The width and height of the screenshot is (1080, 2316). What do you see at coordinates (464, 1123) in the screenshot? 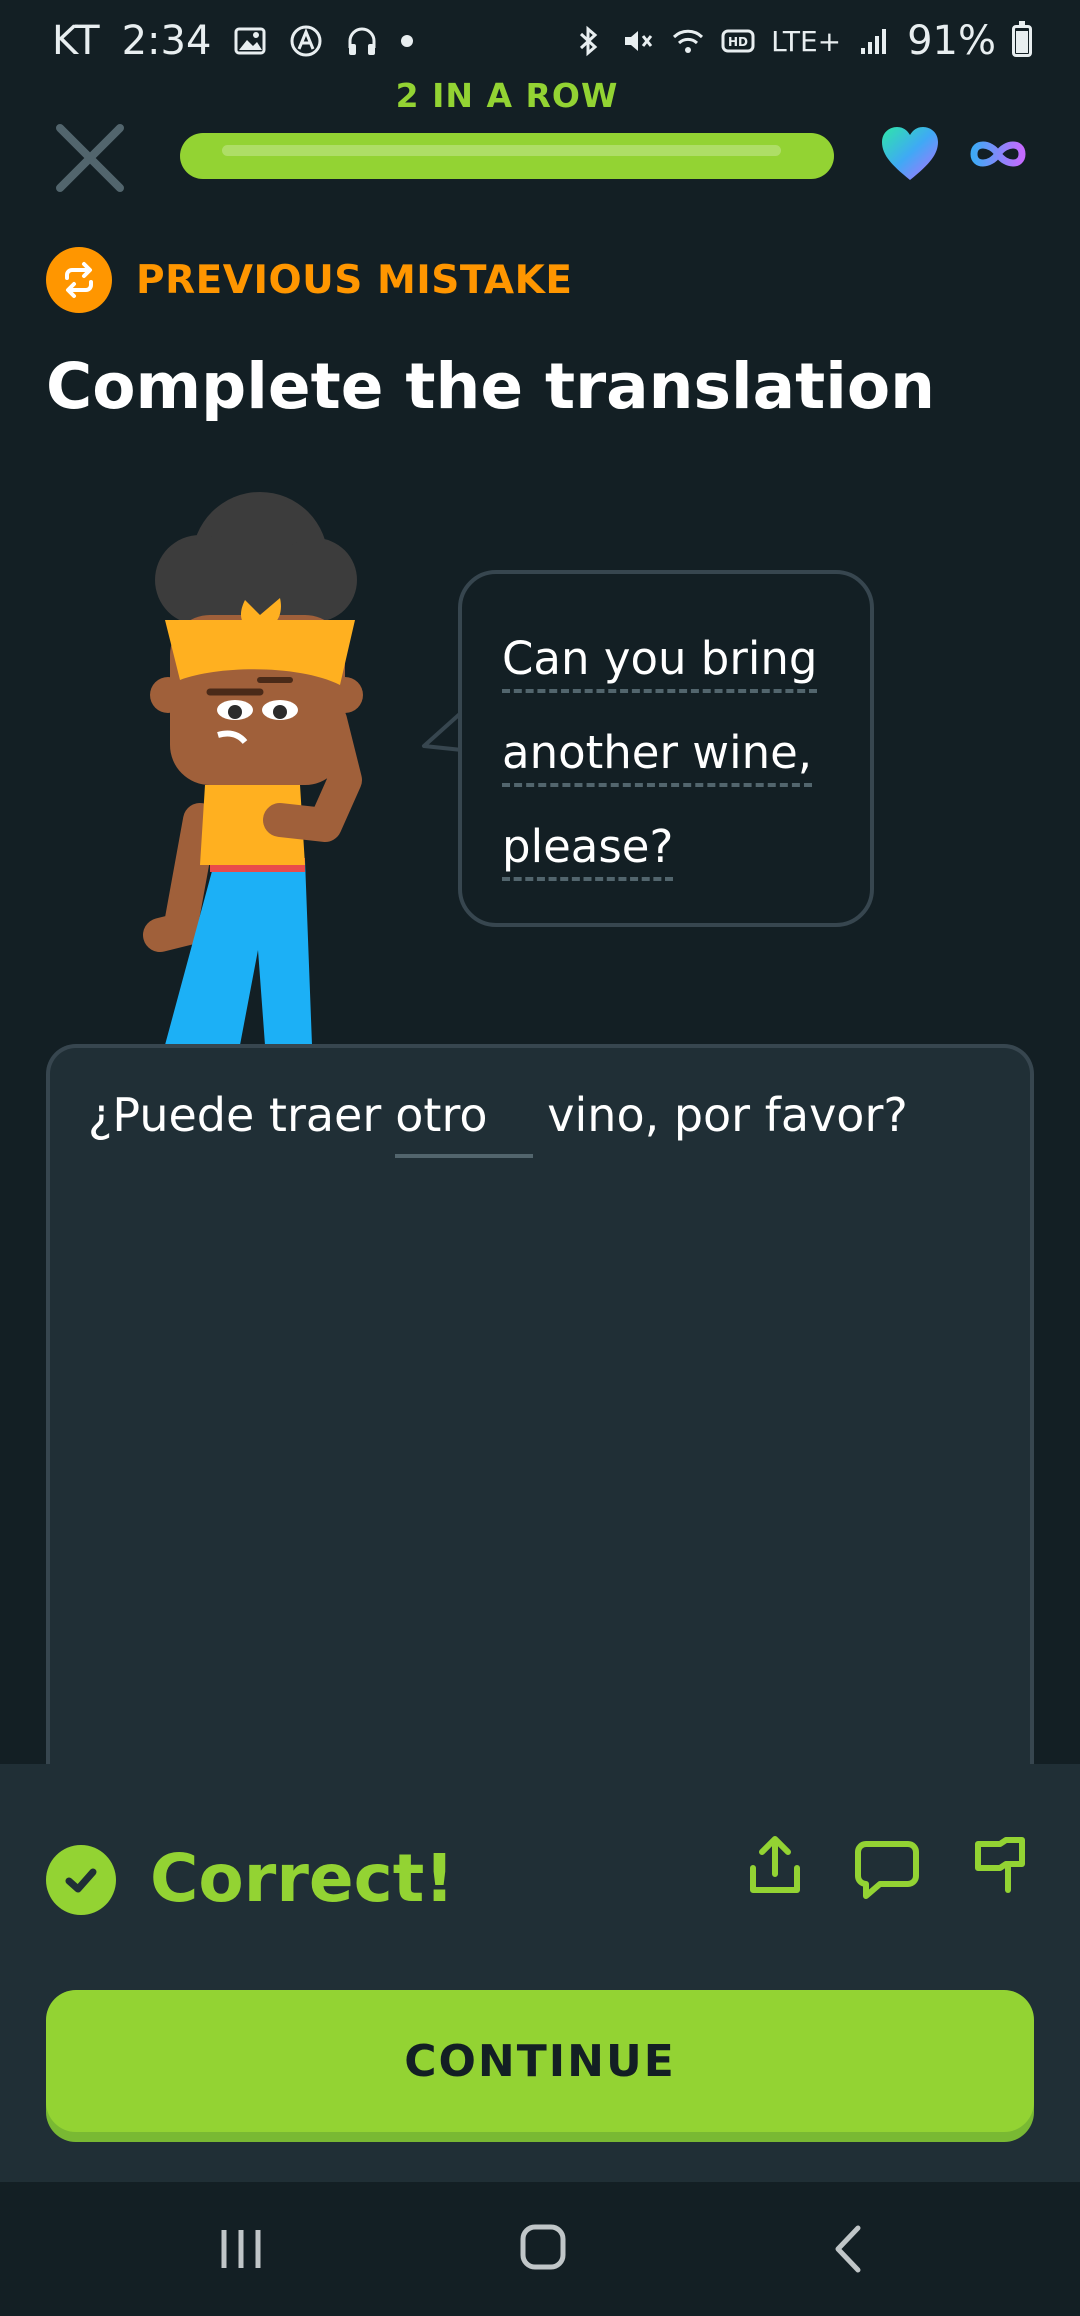
I see `answer-blank-input: otro` at bounding box center [464, 1123].